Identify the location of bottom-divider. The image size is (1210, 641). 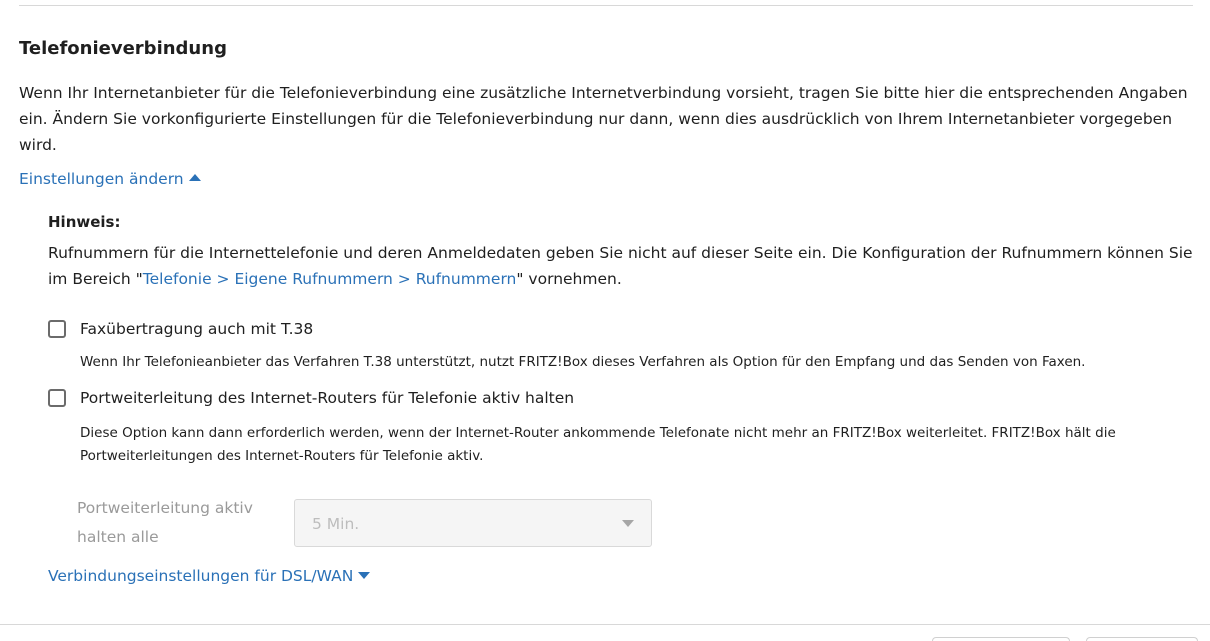
(605, 624).